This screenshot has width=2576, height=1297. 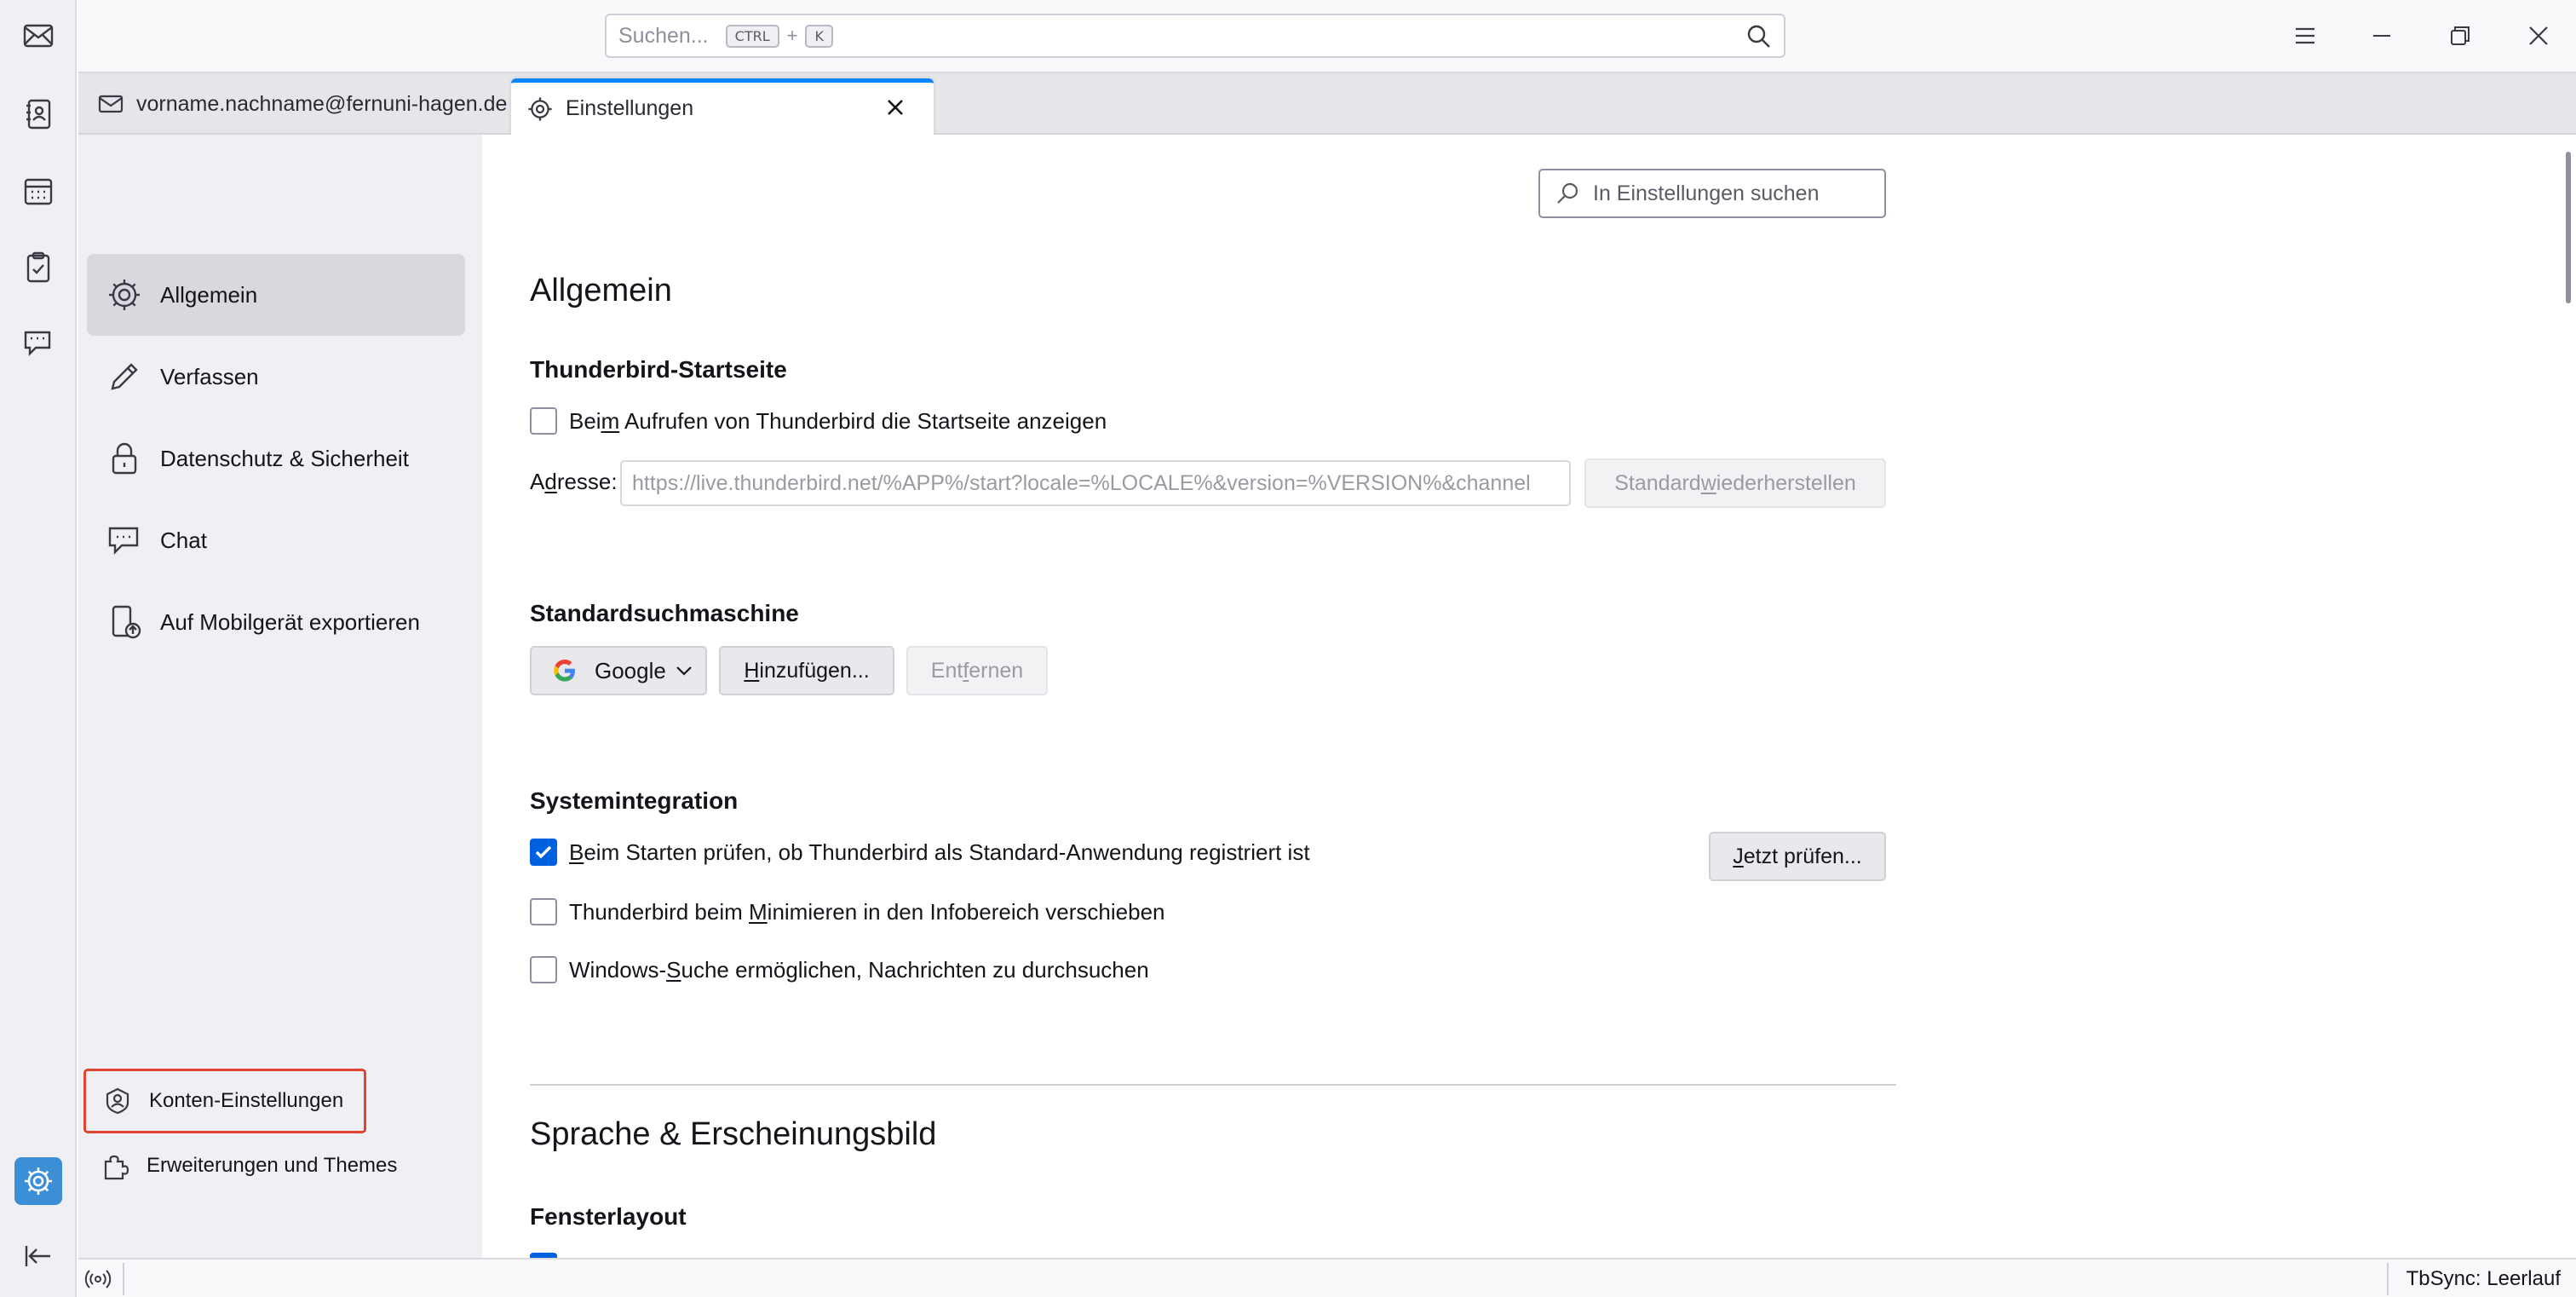 I want to click on puzzle-icon, so click(x=117, y=1167).